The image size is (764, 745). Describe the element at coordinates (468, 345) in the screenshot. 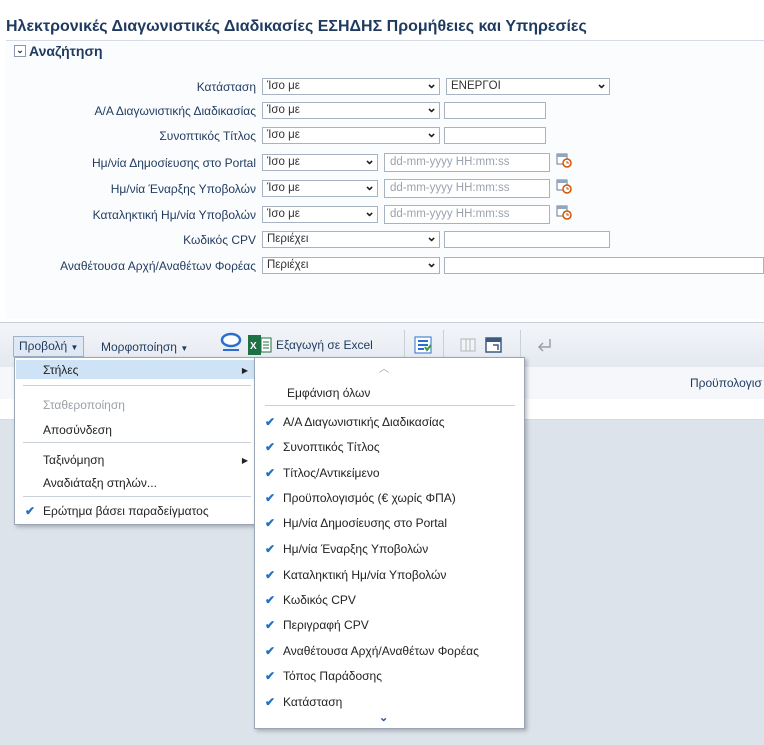

I see `freeze-icon` at that location.